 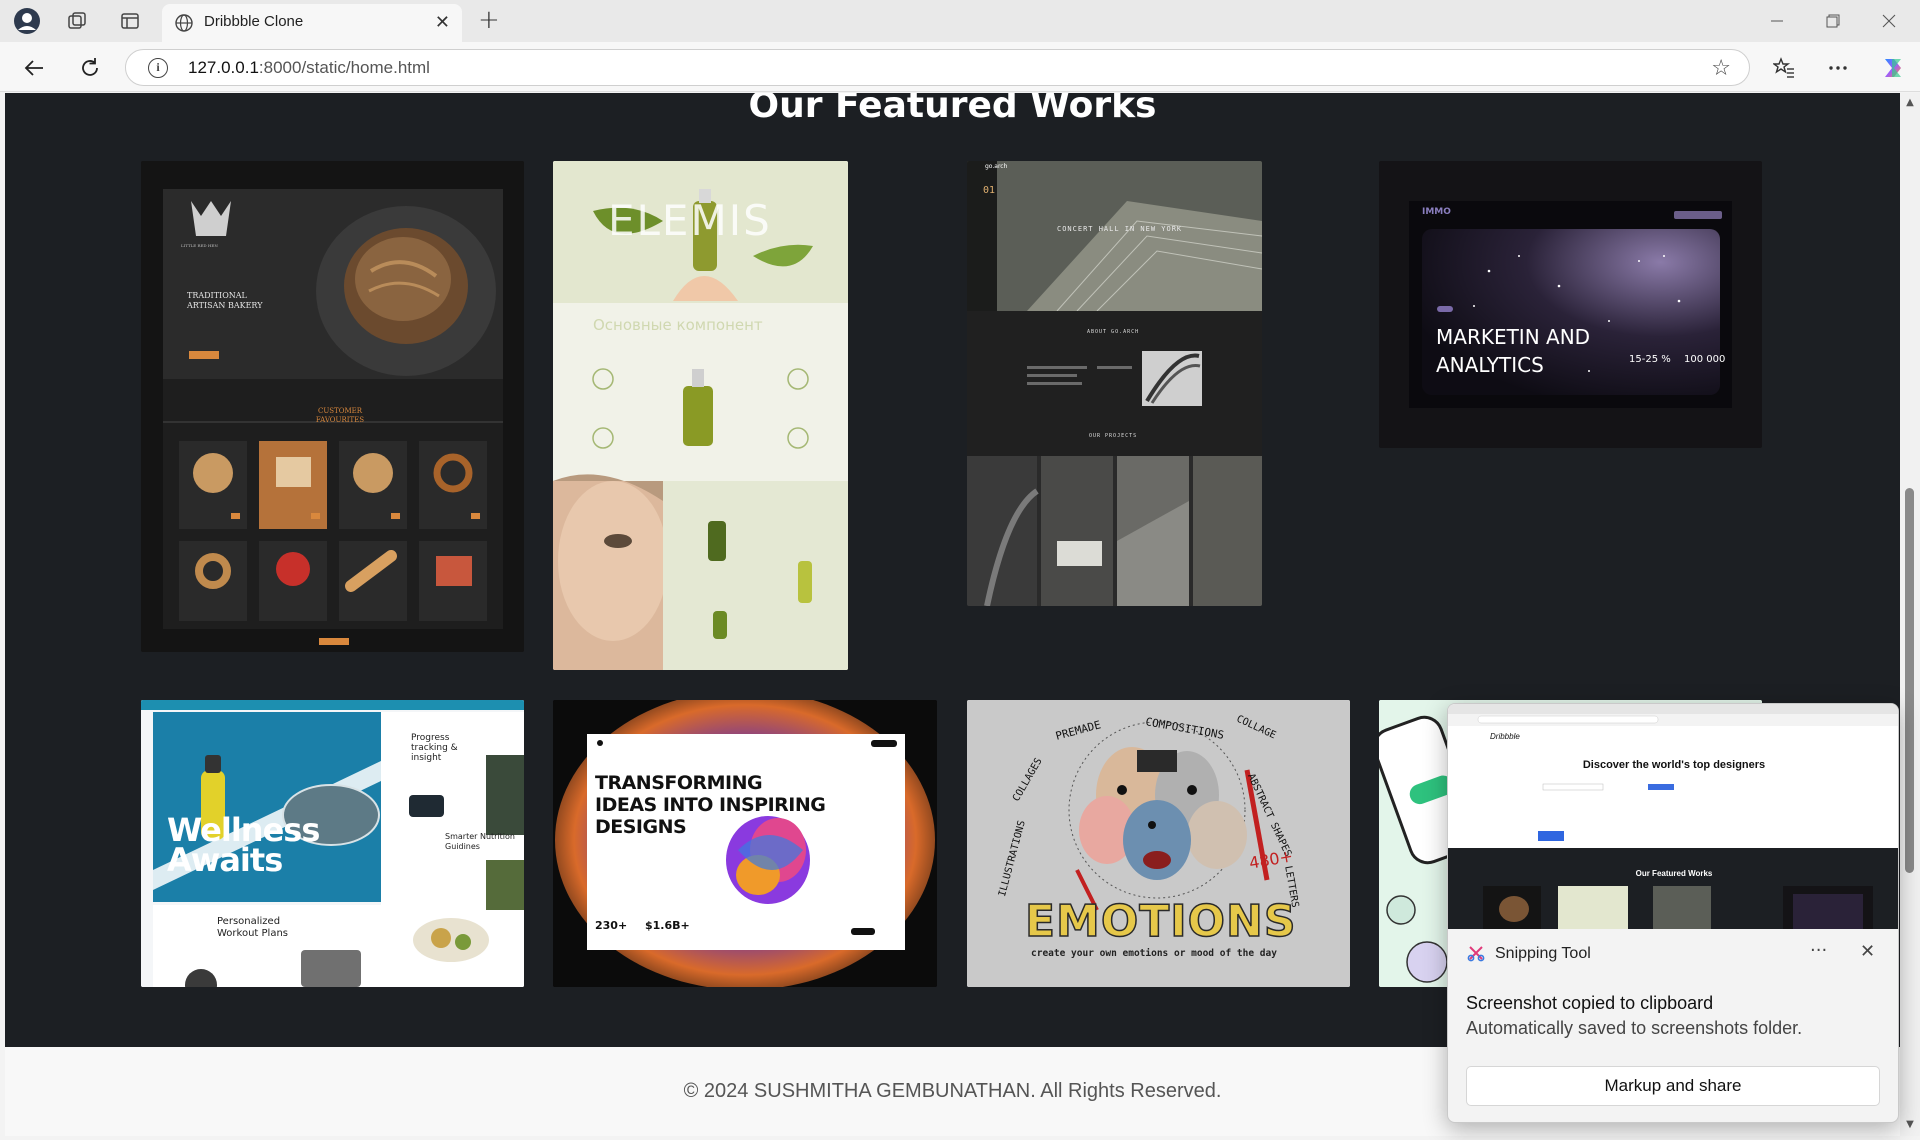 I want to click on toast-app-name: Snipping Tool, so click(x=1543, y=953).